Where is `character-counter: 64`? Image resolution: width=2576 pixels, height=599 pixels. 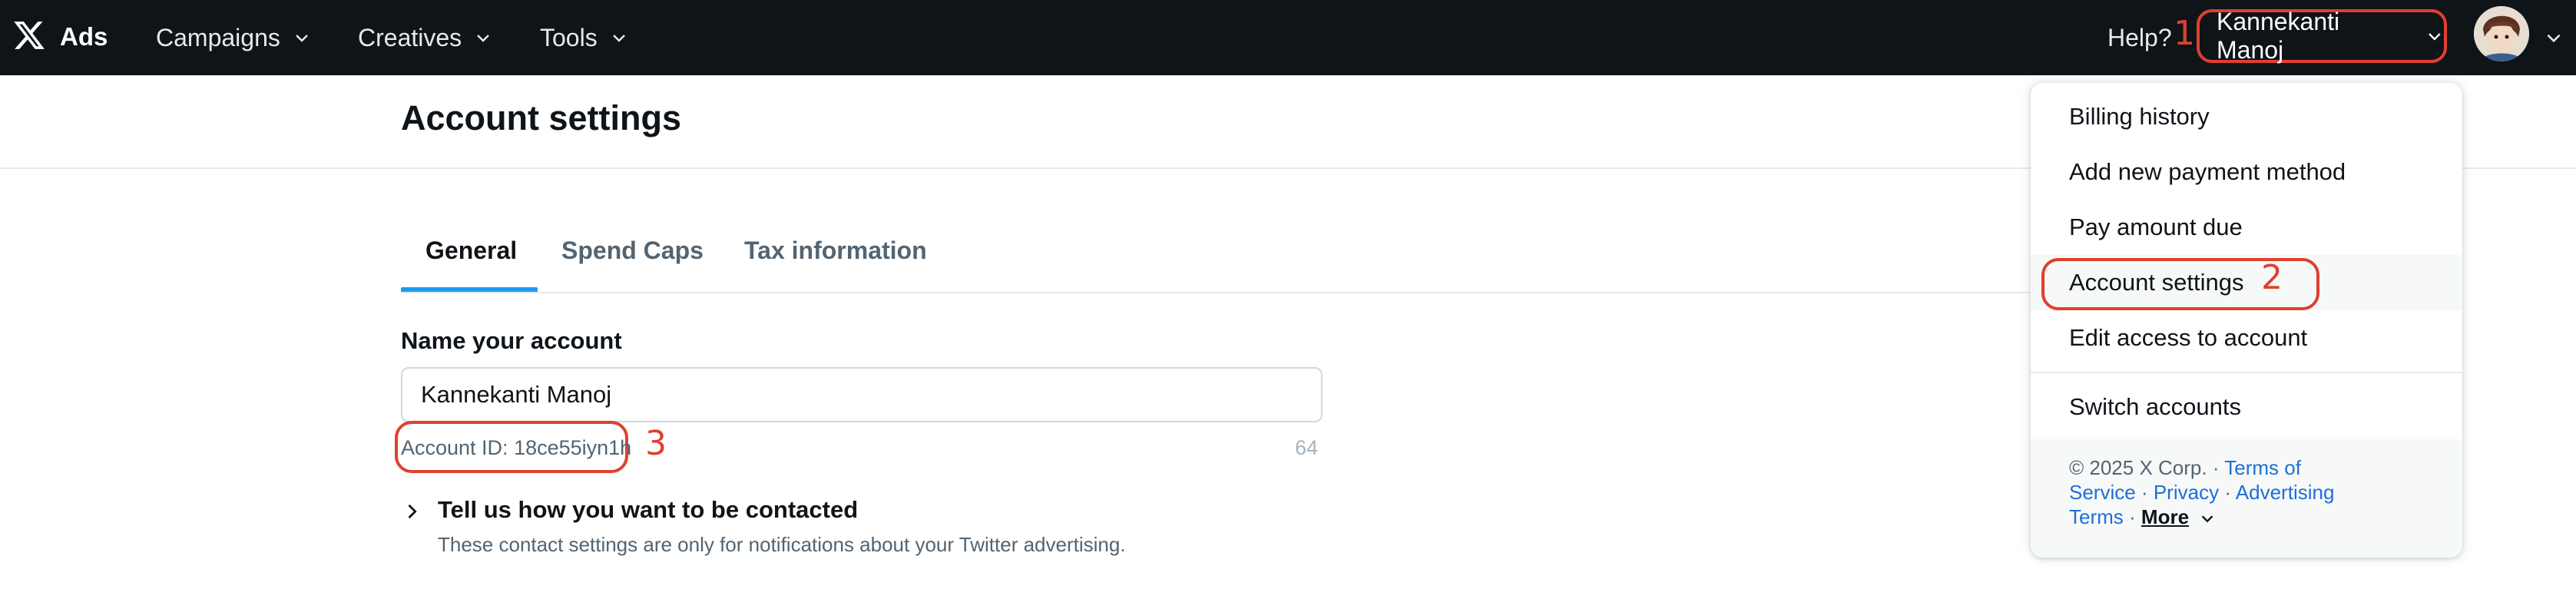 character-counter: 64 is located at coordinates (1307, 447).